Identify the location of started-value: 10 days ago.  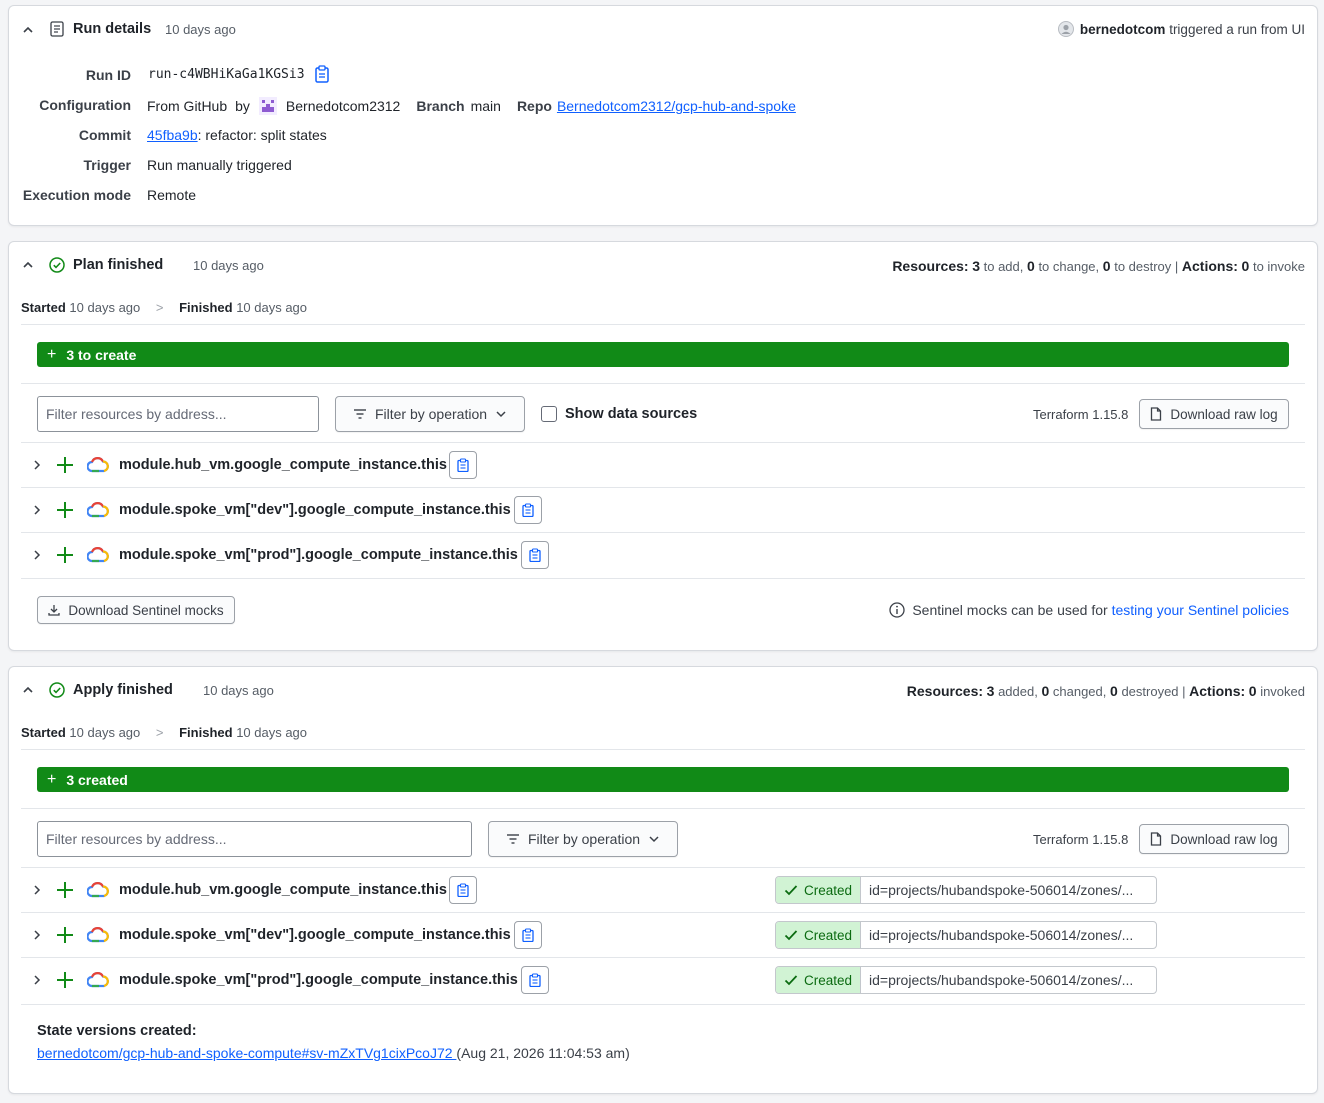
(105, 307).